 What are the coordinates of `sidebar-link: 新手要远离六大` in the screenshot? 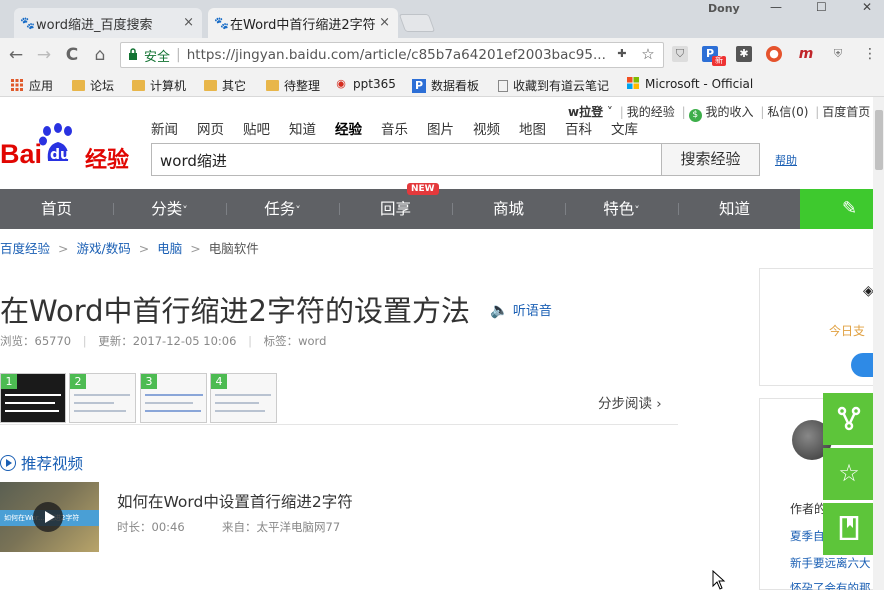 It's located at (830, 563).